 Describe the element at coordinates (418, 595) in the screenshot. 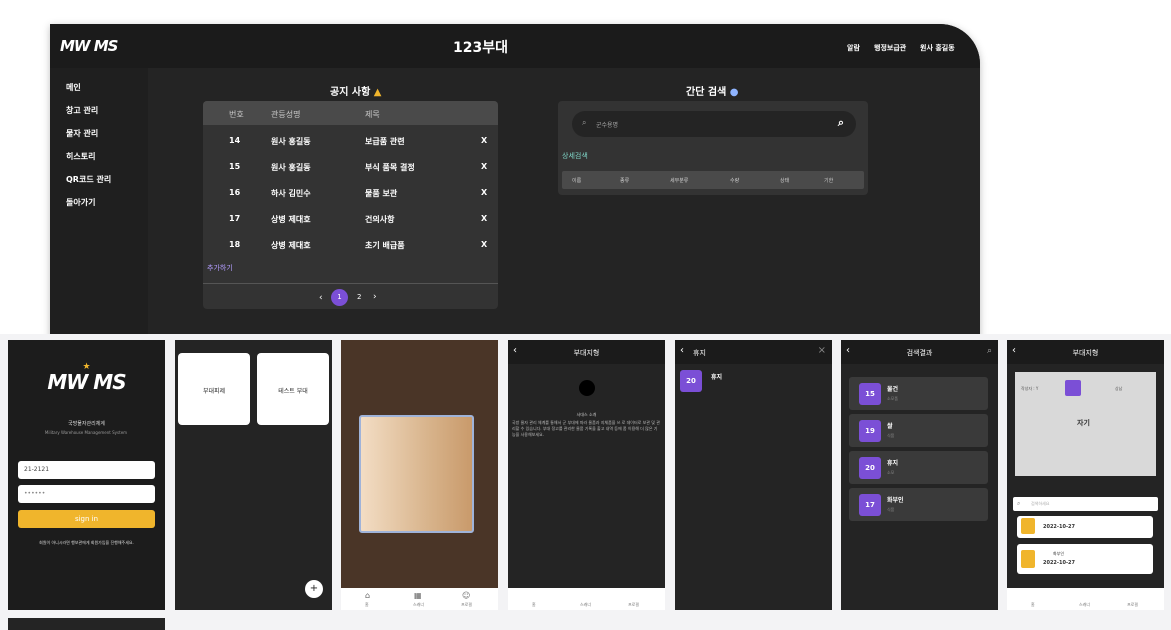

I see `qr-icon: ▦` at that location.